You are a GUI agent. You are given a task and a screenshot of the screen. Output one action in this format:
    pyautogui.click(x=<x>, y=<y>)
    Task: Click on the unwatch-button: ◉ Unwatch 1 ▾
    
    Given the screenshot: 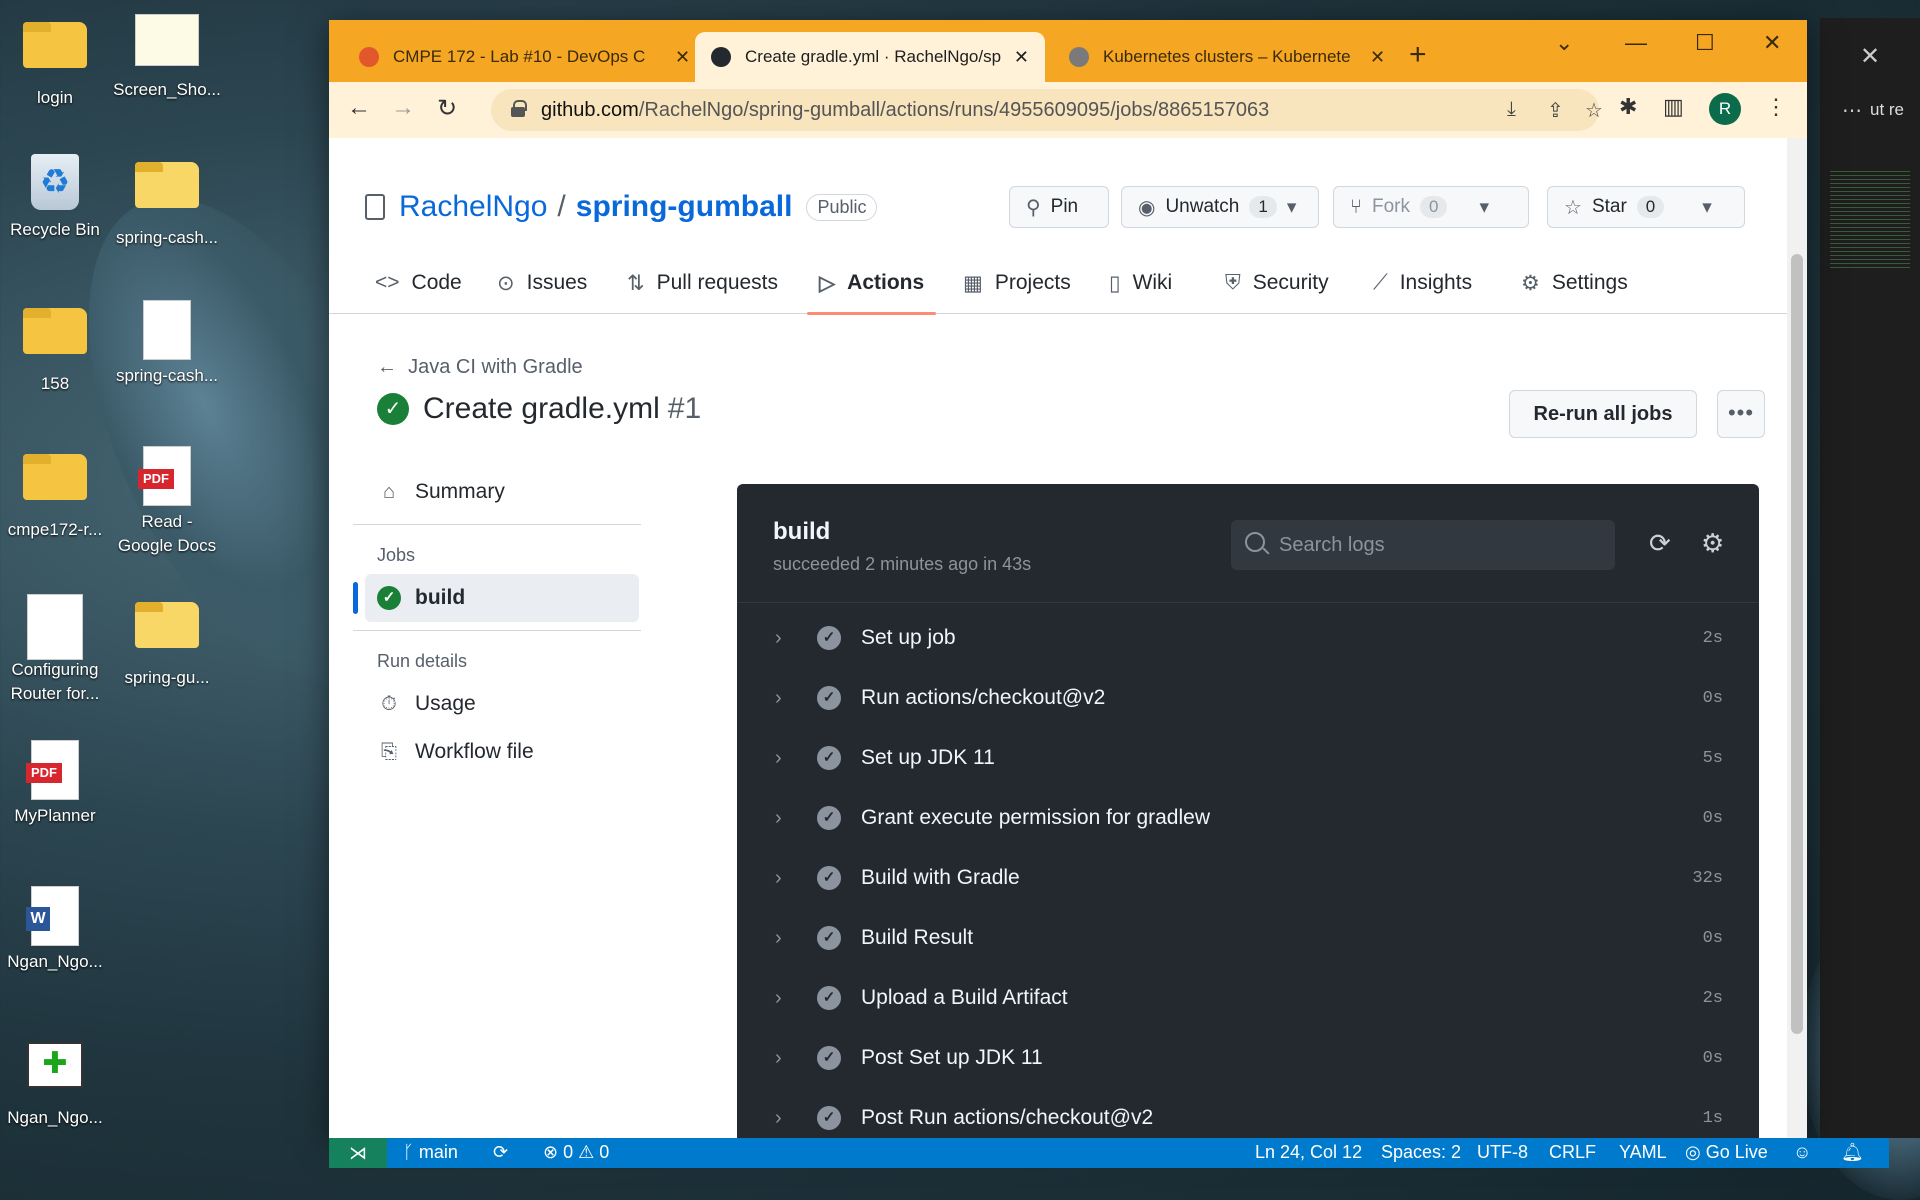 What is the action you would take?
    pyautogui.click(x=1220, y=207)
    